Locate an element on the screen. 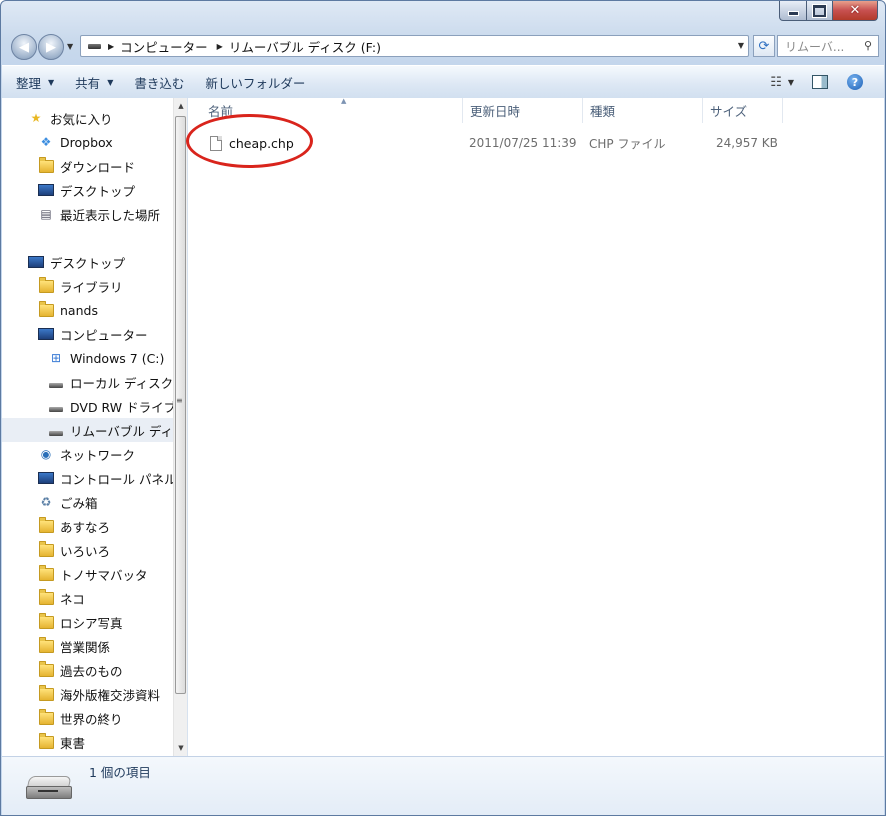 This screenshot has height=816, width=886. maximize-icon is located at coordinates (819, 10).